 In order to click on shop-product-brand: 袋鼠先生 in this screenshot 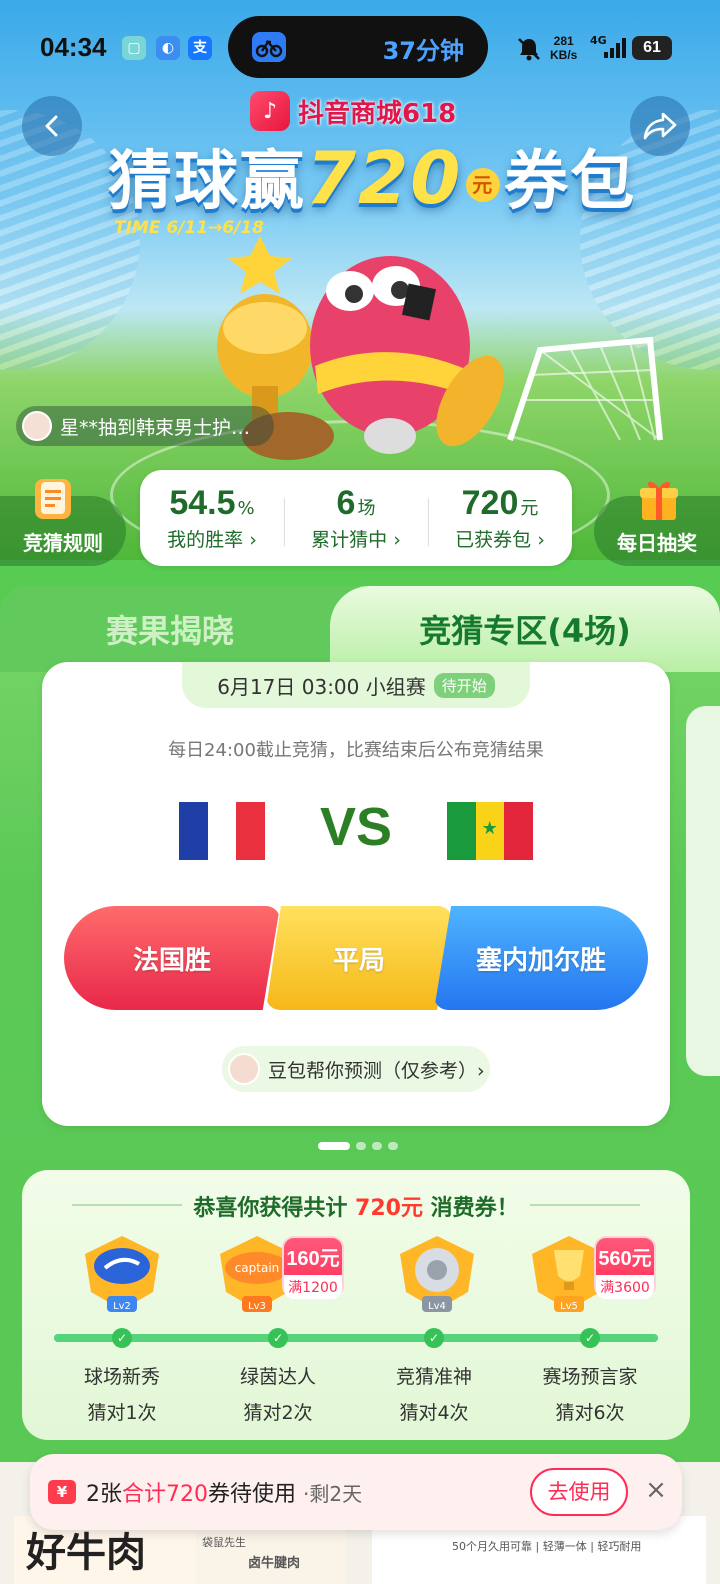, I will do `click(224, 1542)`.